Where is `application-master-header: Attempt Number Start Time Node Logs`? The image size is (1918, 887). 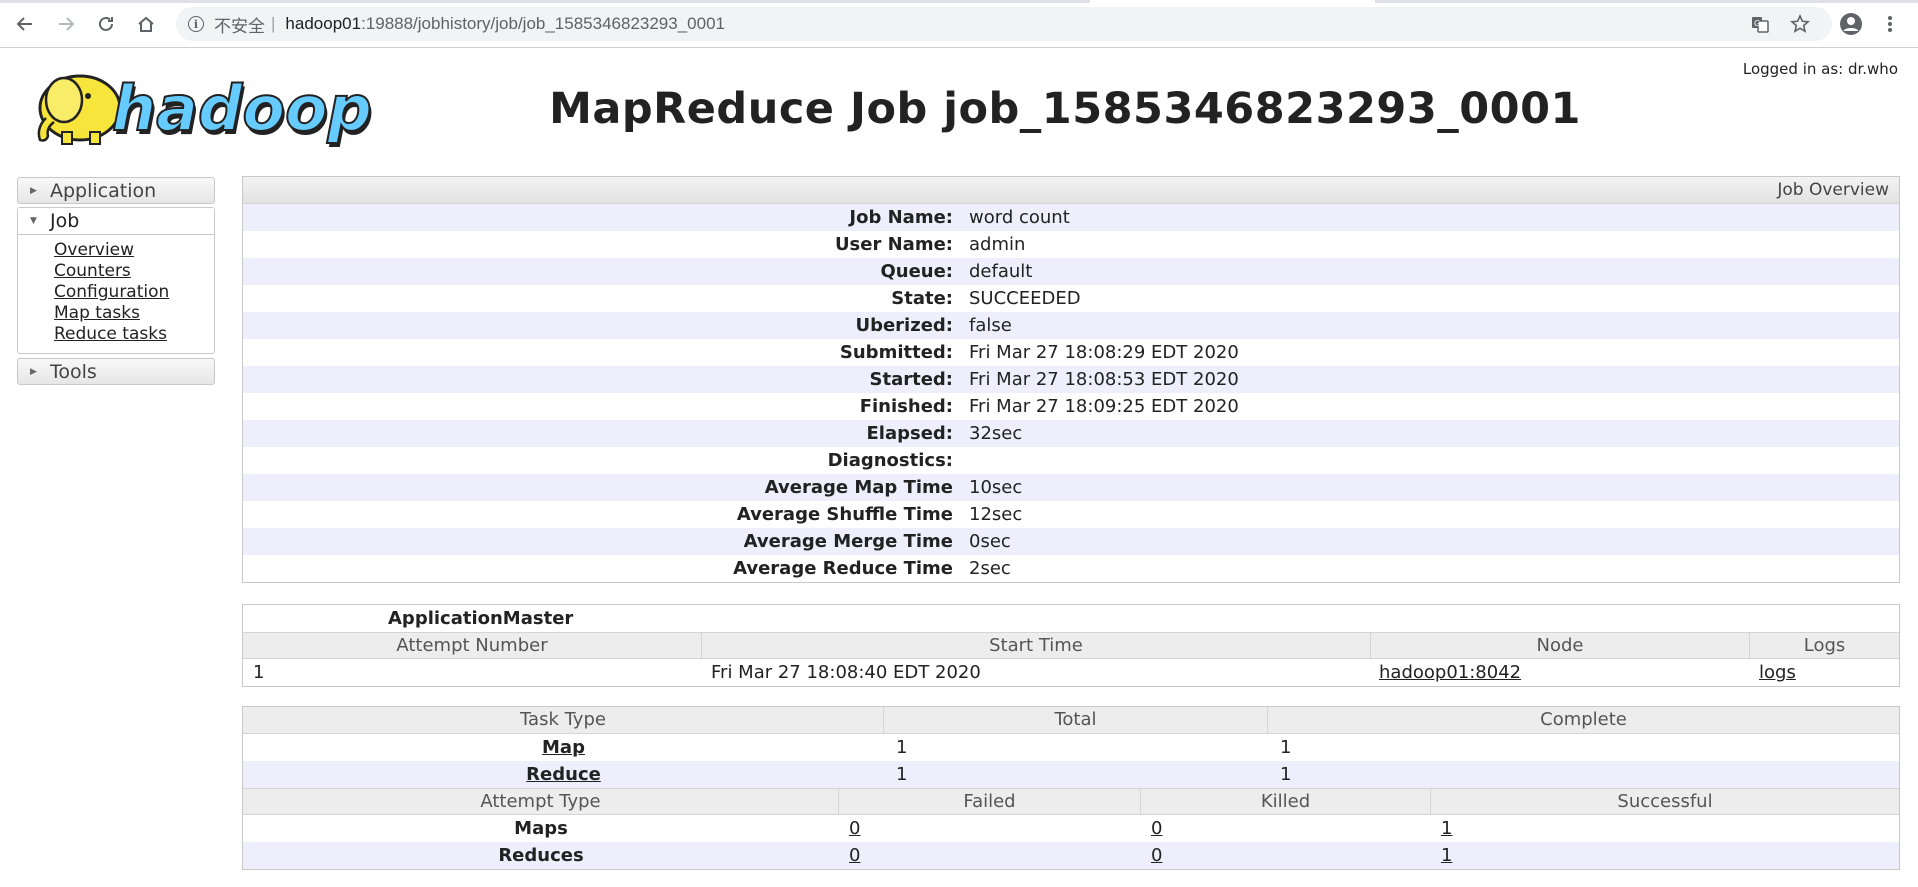
application-master-header: Attempt Number Start Time Node Logs is located at coordinates (1071, 645).